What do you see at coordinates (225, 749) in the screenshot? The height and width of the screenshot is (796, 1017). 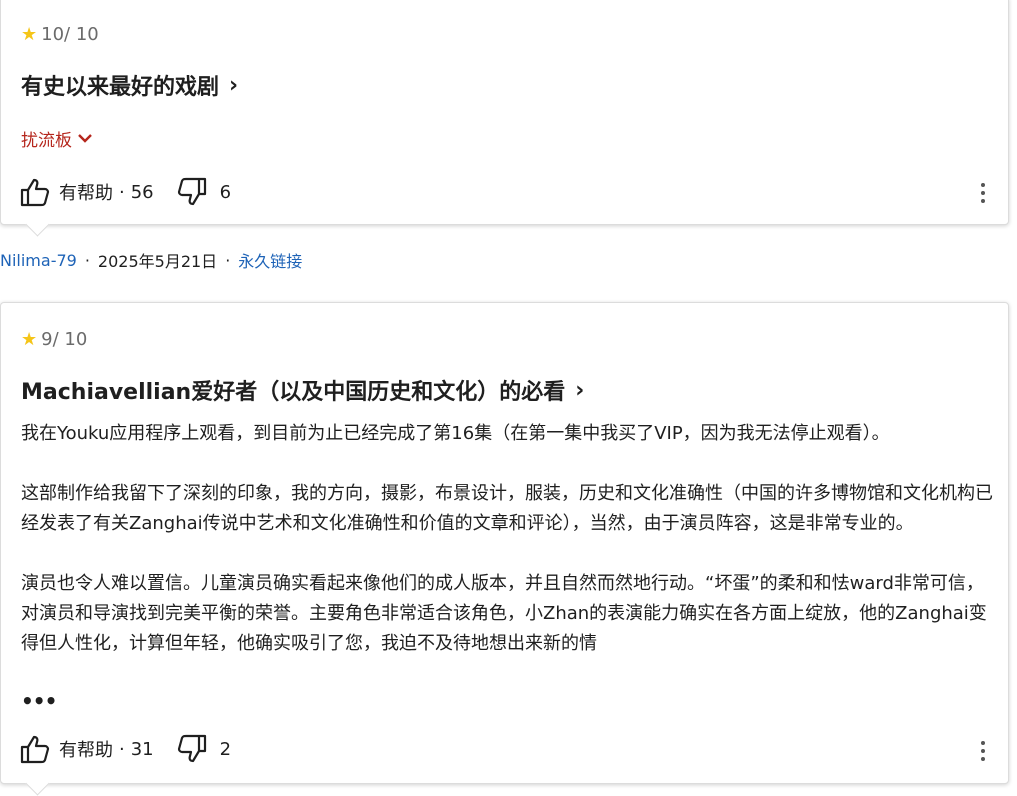 I see `unhelpful-count: 2` at bounding box center [225, 749].